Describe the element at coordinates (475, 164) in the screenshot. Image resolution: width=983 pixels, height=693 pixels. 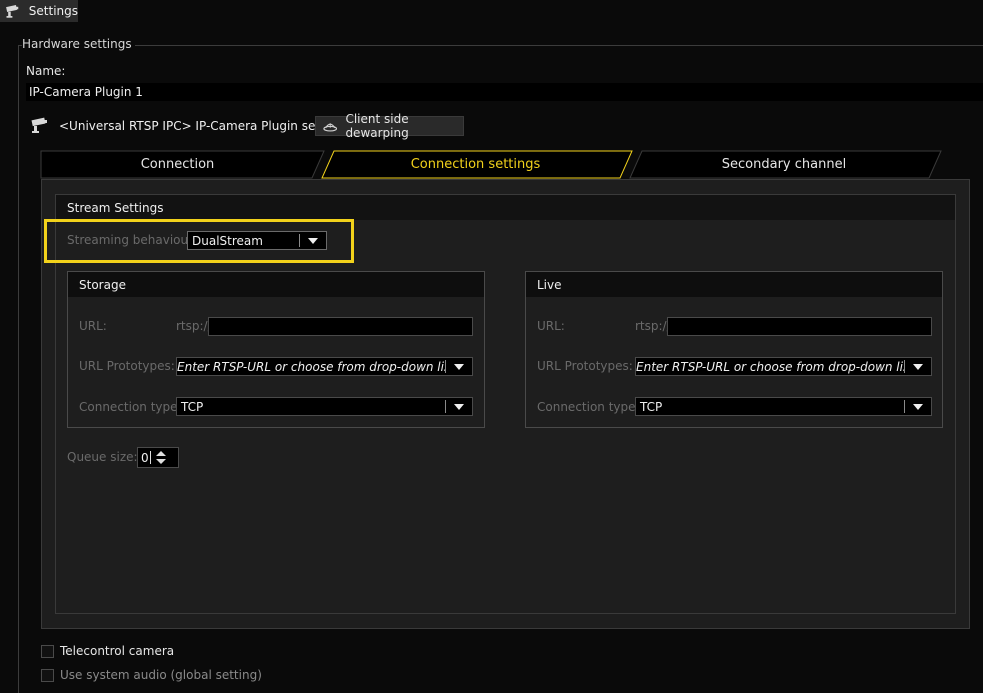
I see `tab-connection-settings: Connection settings` at that location.